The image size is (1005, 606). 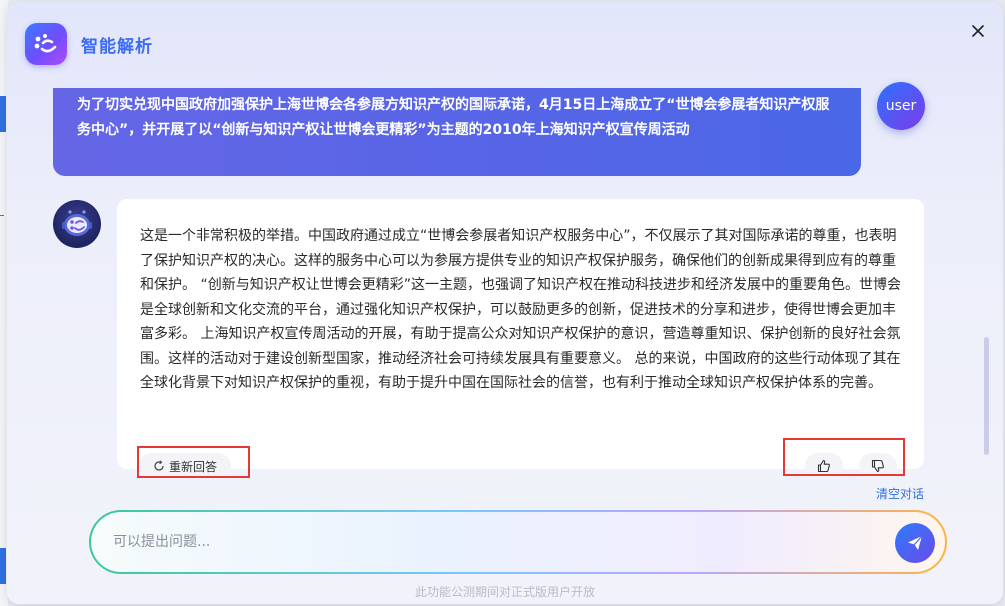 What do you see at coordinates (117, 46) in the screenshot?
I see `dialog-title: 智能解析` at bounding box center [117, 46].